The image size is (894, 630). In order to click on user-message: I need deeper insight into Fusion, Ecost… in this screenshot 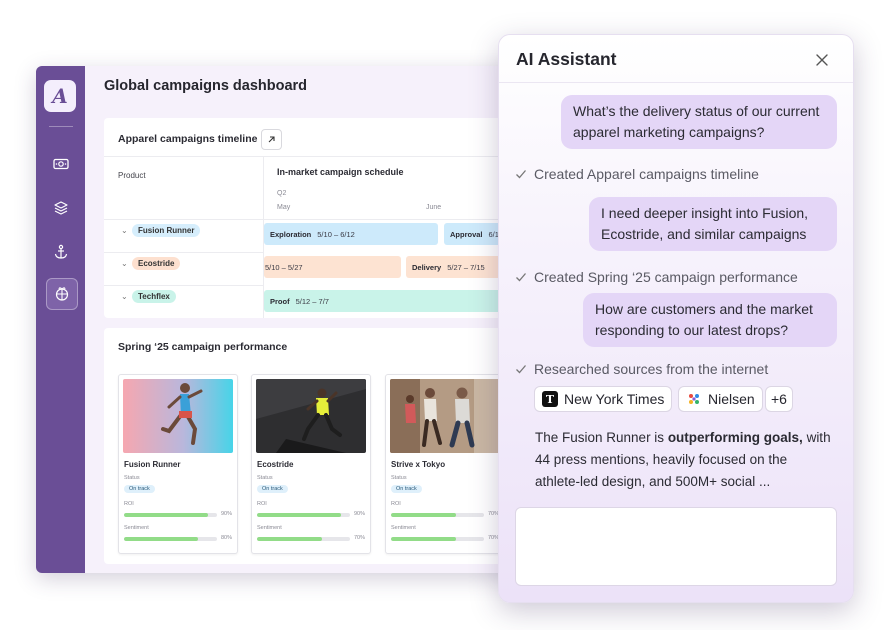, I will do `click(713, 224)`.